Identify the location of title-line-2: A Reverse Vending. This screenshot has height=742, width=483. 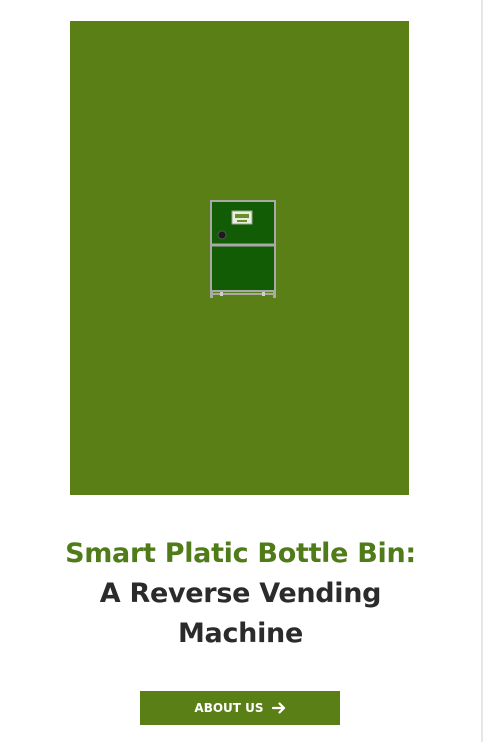
(240, 593).